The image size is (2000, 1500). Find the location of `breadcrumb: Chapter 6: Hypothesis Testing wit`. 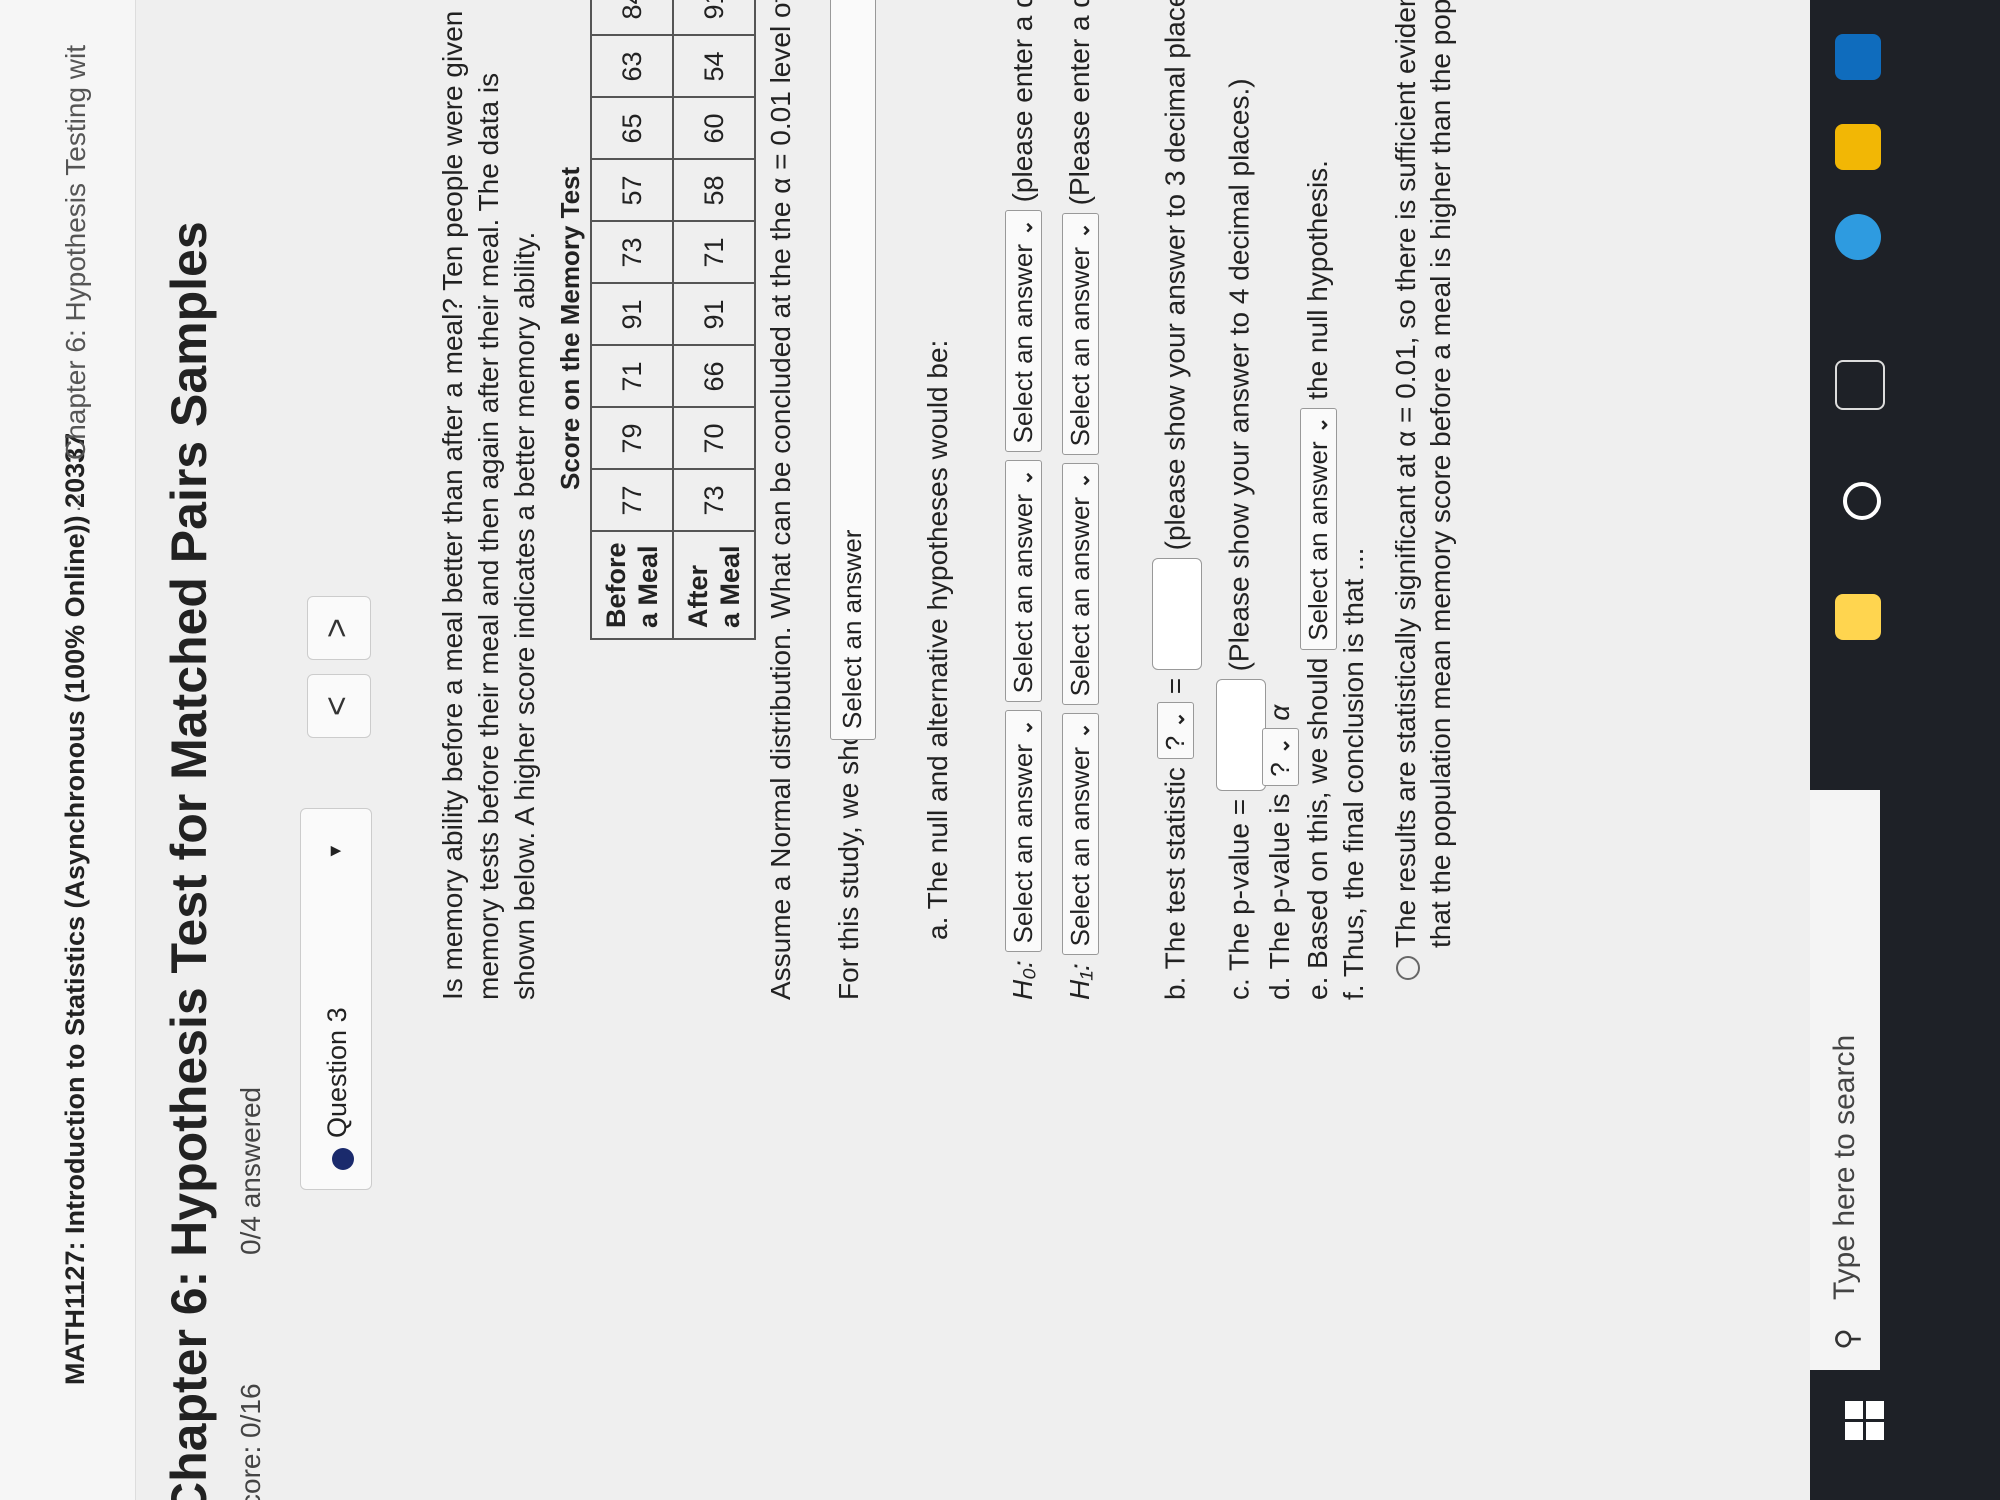

breadcrumb: Chapter 6: Hypothesis Testing wit is located at coordinates (76, 252).